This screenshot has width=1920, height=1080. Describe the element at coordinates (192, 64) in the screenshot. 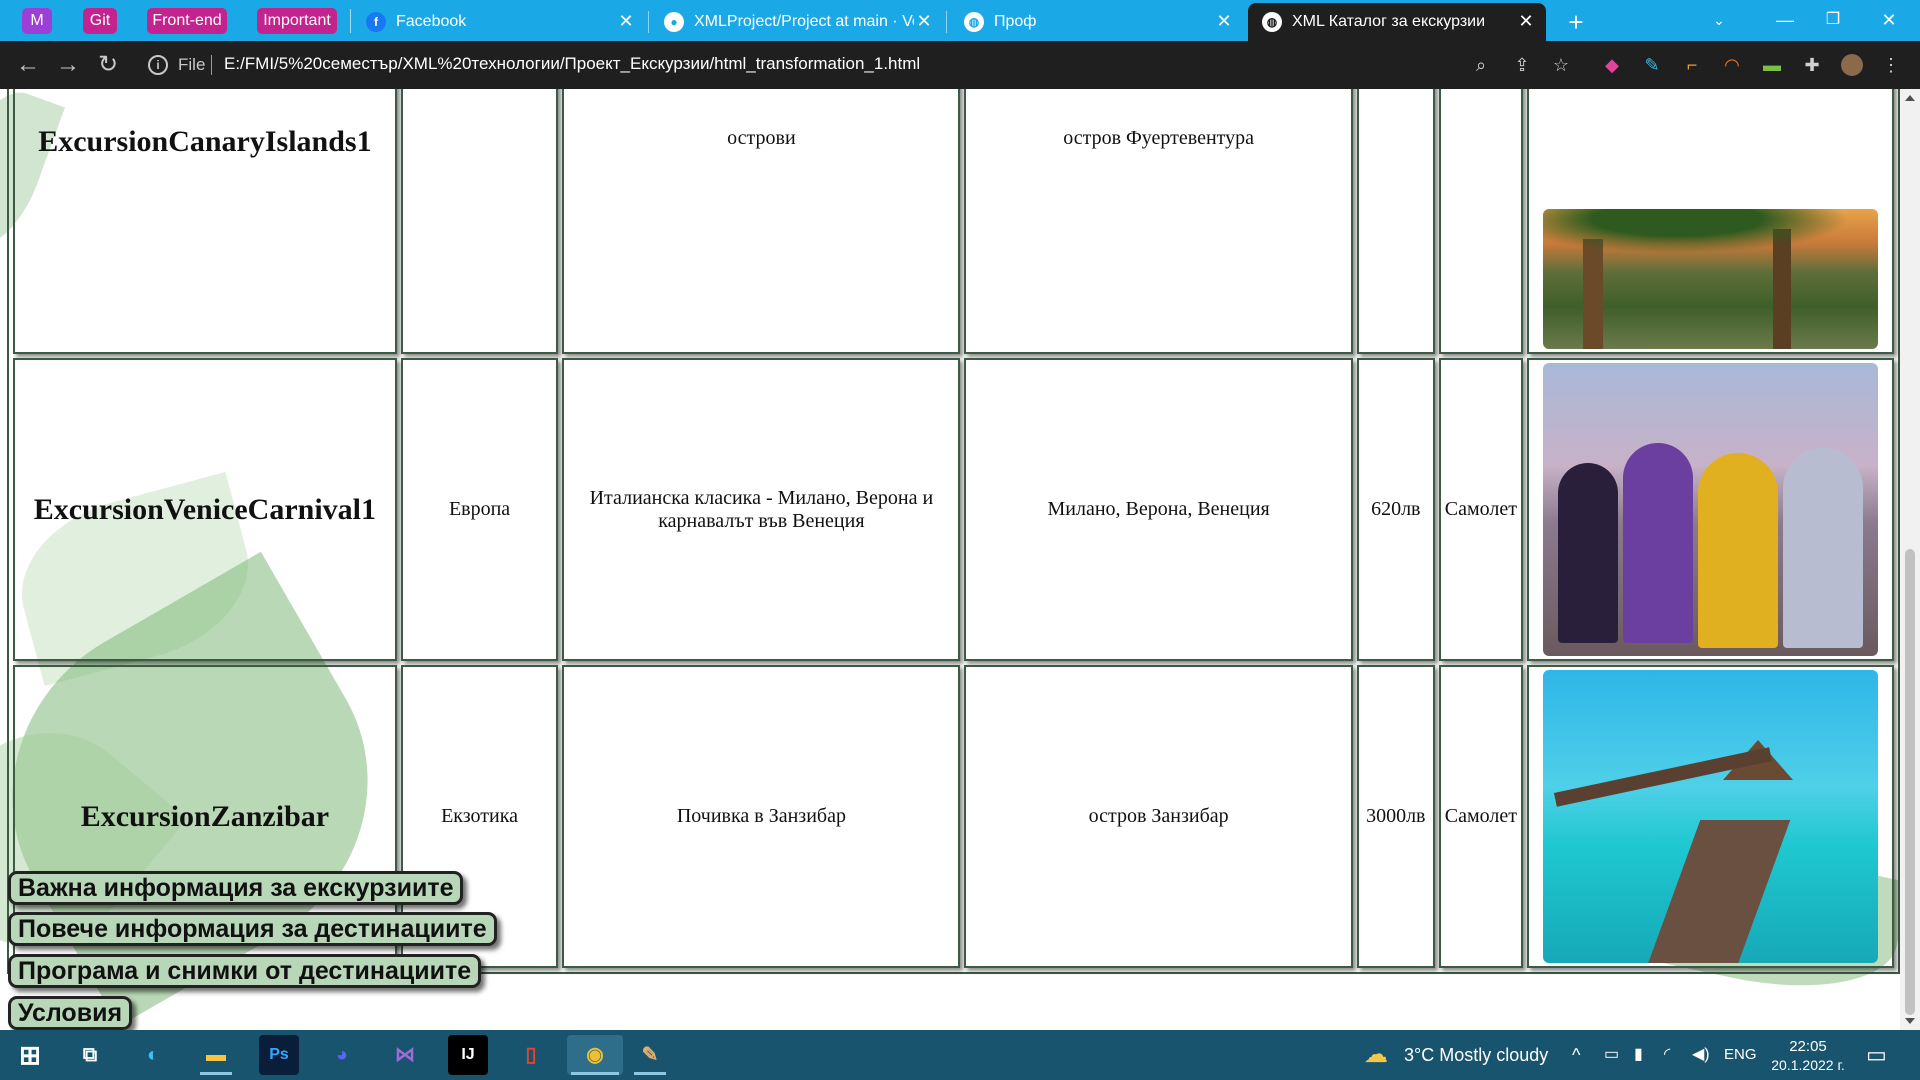

I see `file-label: File` at that location.